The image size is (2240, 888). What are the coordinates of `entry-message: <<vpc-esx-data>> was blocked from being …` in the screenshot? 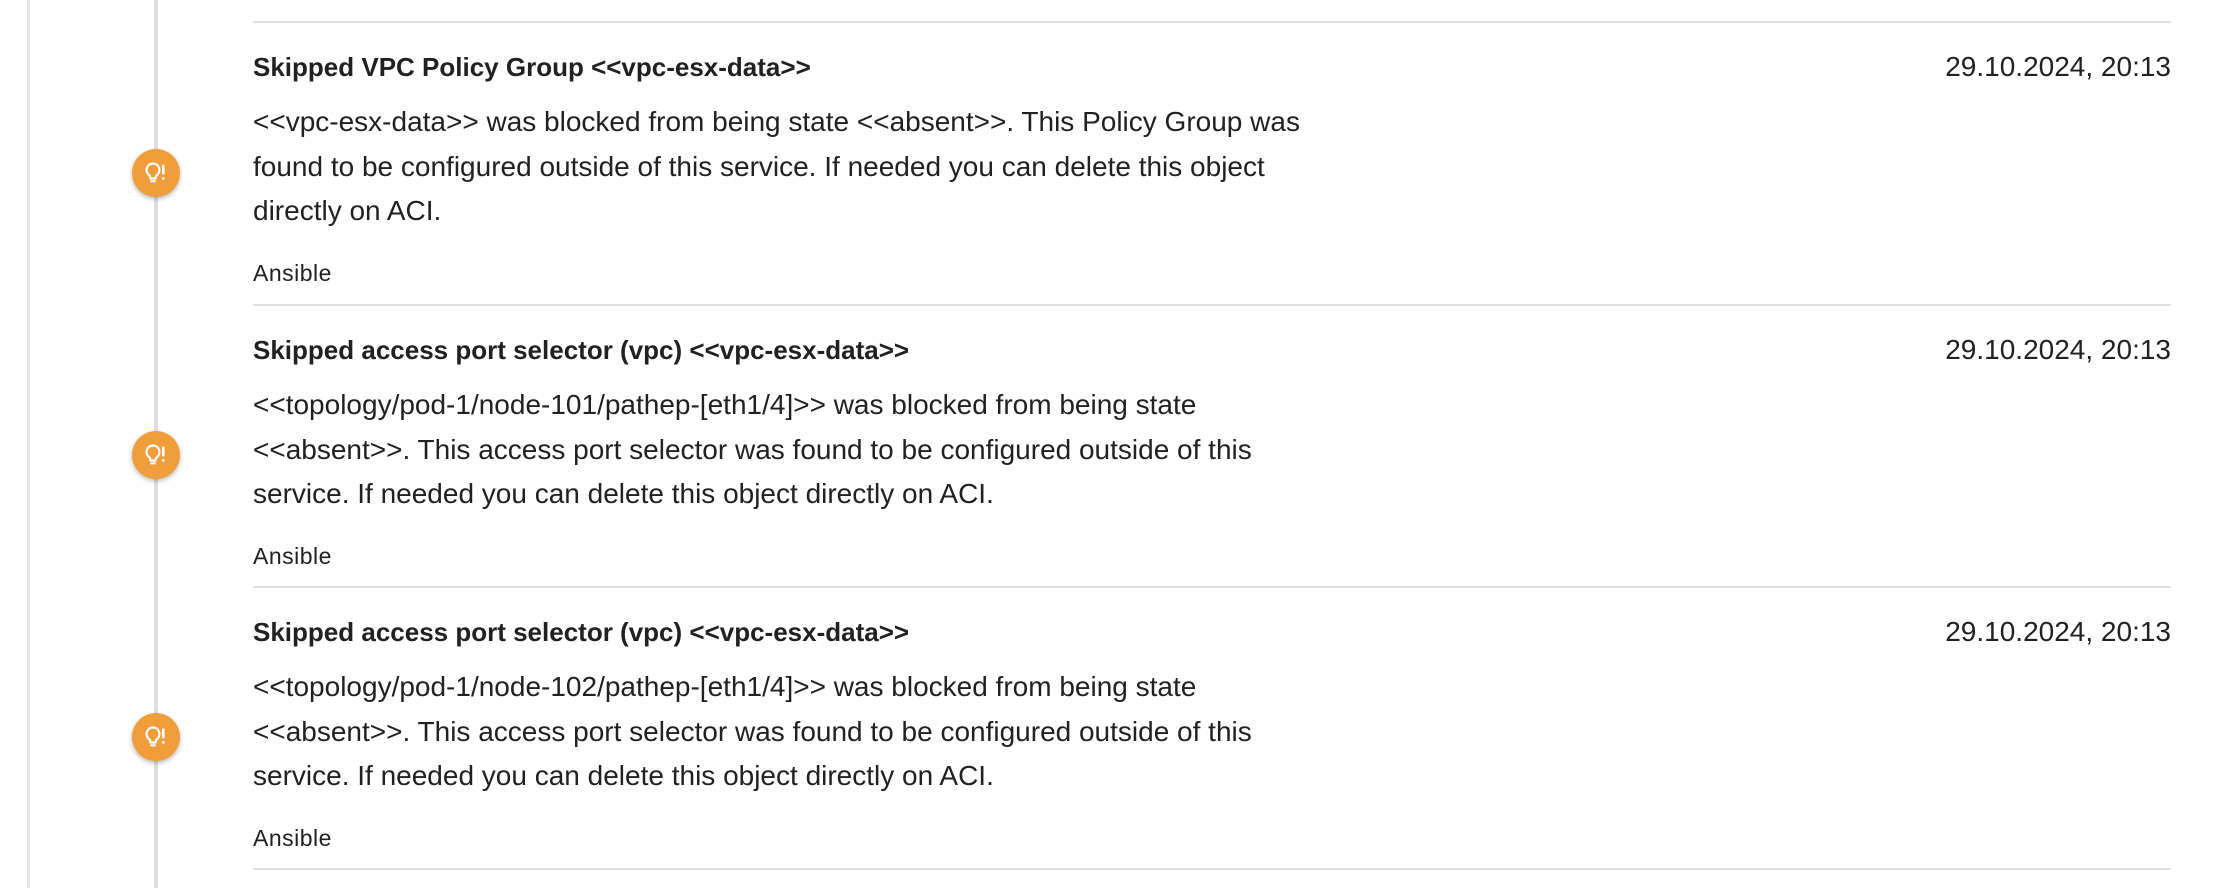 It's located at (776, 166).